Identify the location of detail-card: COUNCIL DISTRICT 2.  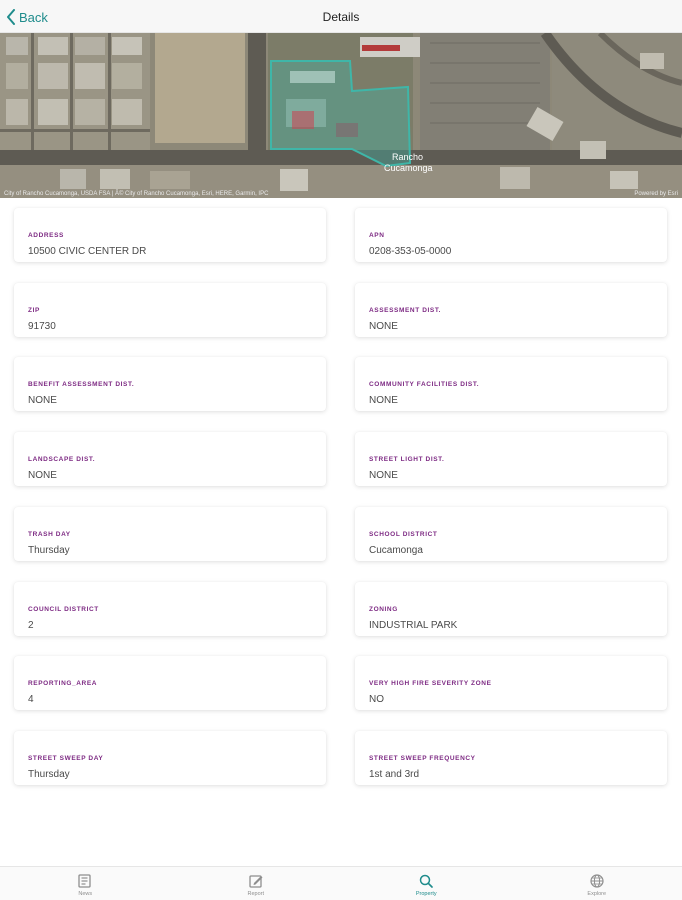
(170, 608).